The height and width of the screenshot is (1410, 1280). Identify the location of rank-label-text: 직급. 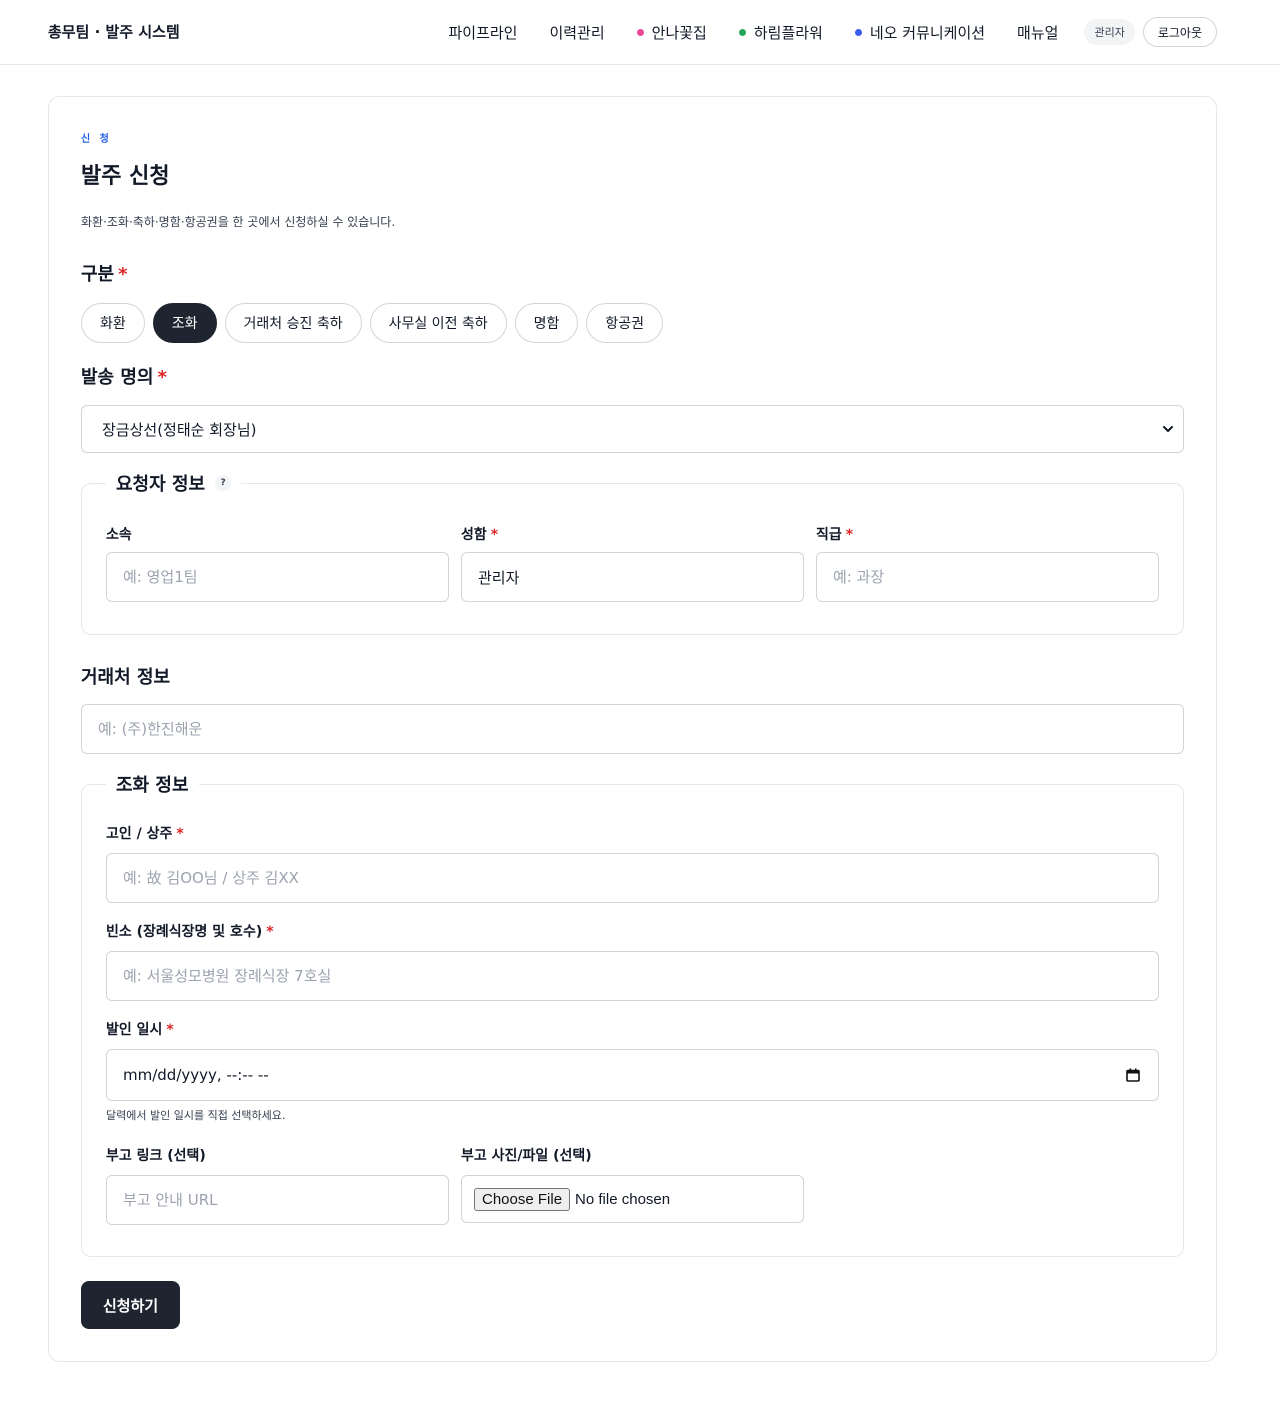
(829, 535).